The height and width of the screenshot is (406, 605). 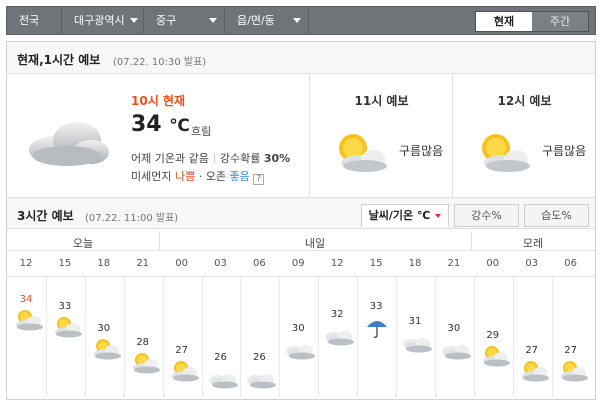 What do you see at coordinates (239, 176) in the screenshot?
I see `ozone-level: 좋음` at bounding box center [239, 176].